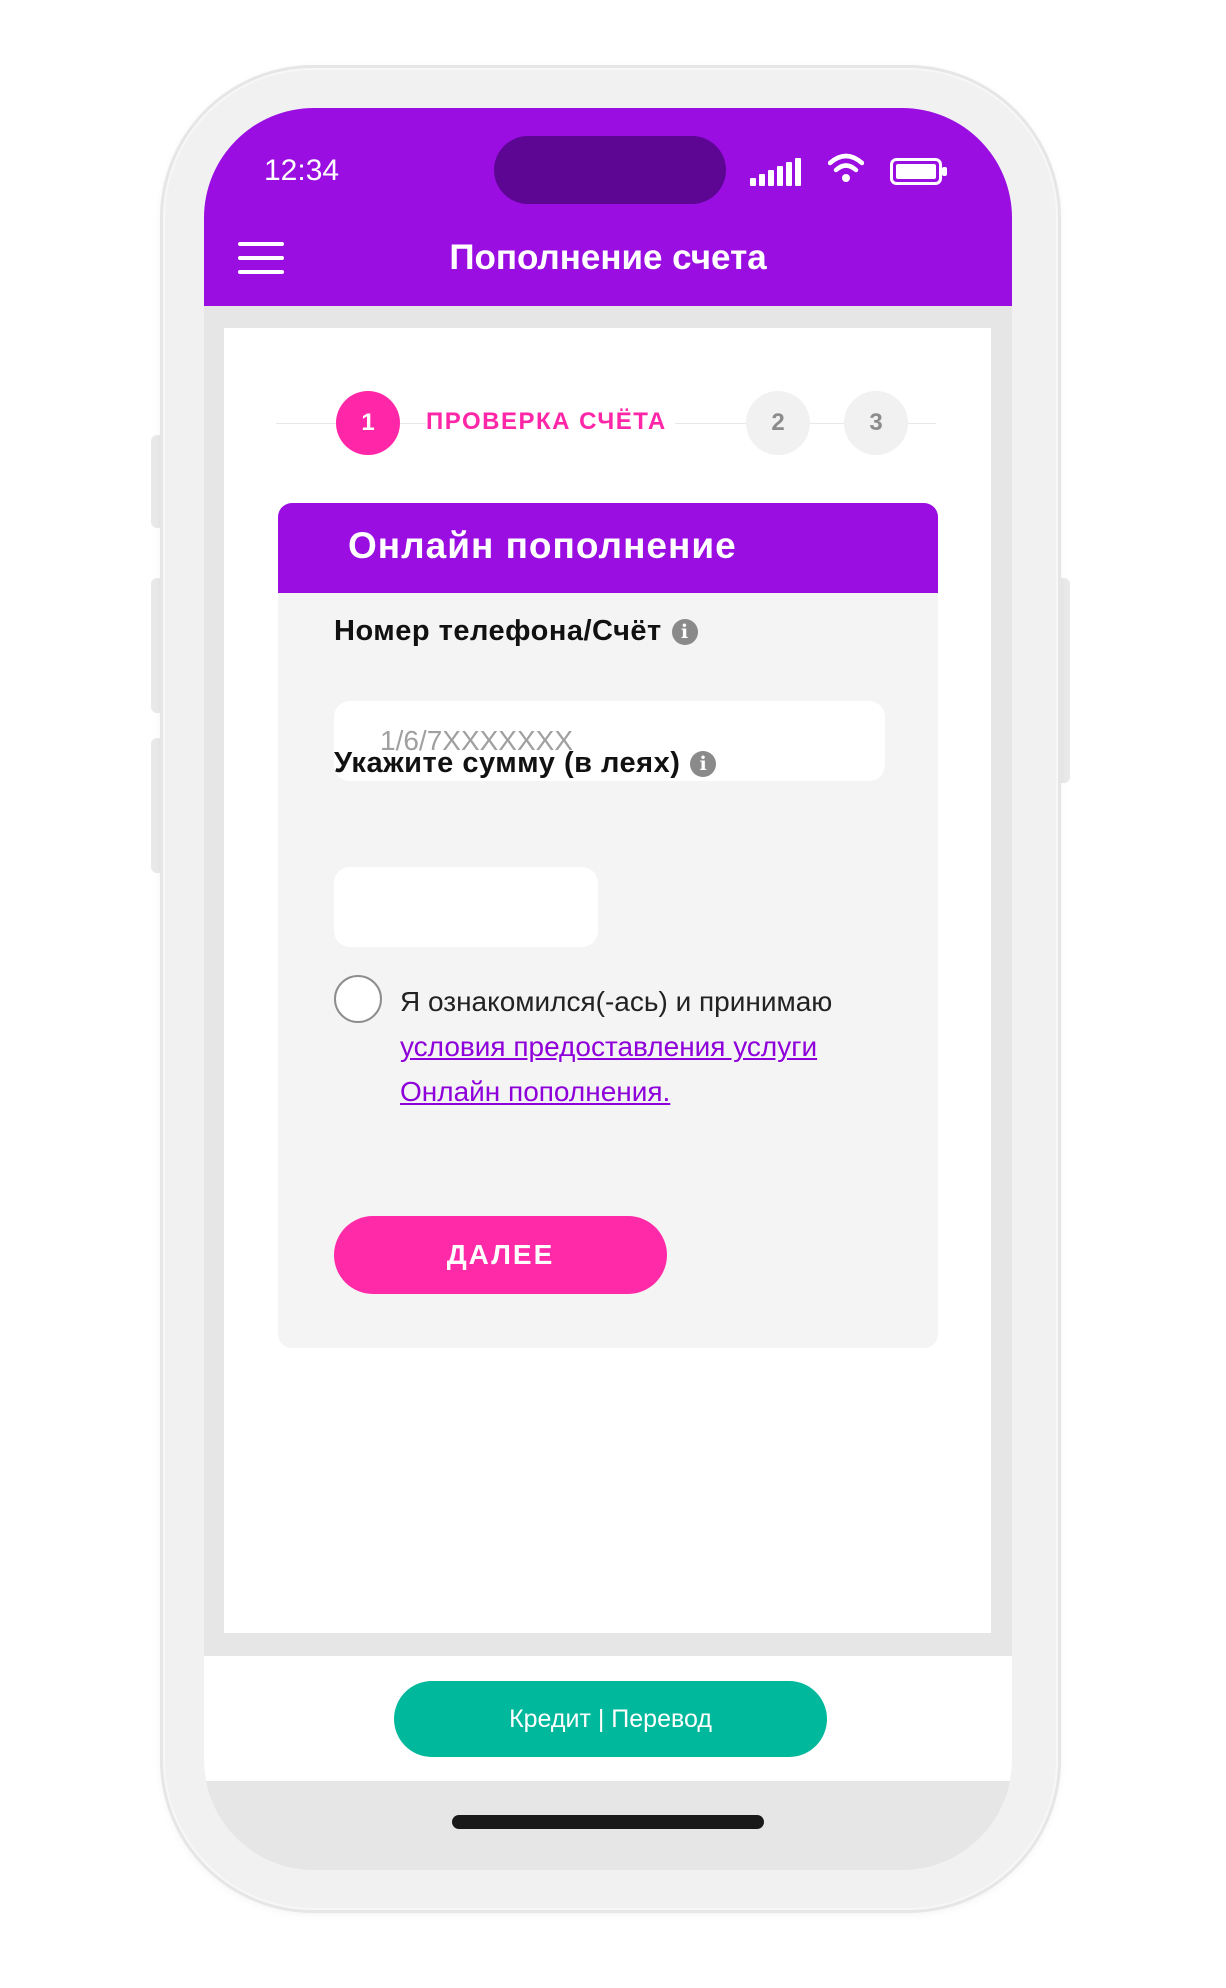 The width and height of the screenshot is (1226, 1988). What do you see at coordinates (776, 172) in the screenshot?
I see `cellular-signal-icon` at bounding box center [776, 172].